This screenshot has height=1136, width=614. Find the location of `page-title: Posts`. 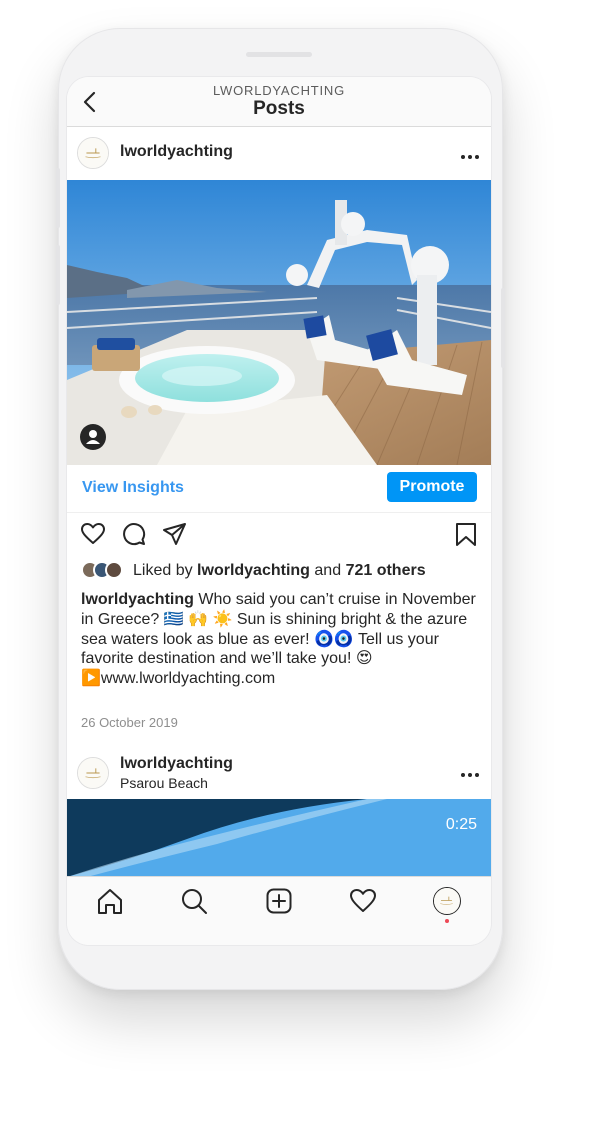

page-title: Posts is located at coordinates (279, 108).